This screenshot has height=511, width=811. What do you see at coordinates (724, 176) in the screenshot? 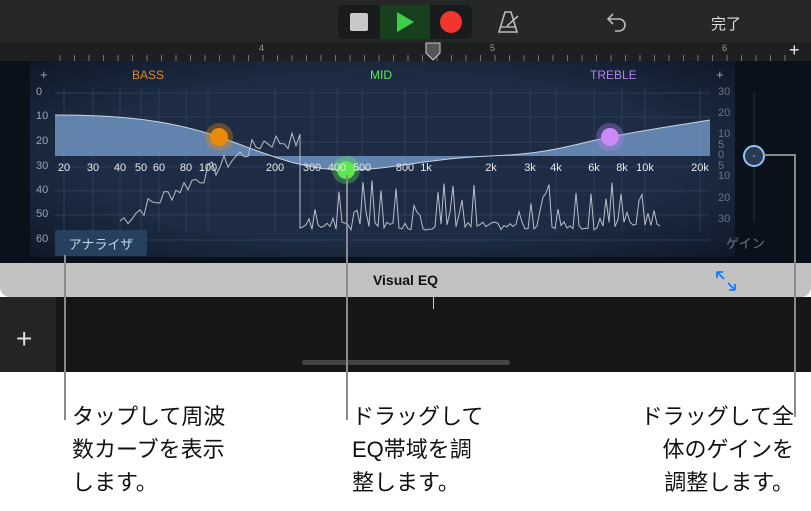
I see `gain-scale-label: 10` at bounding box center [724, 176].